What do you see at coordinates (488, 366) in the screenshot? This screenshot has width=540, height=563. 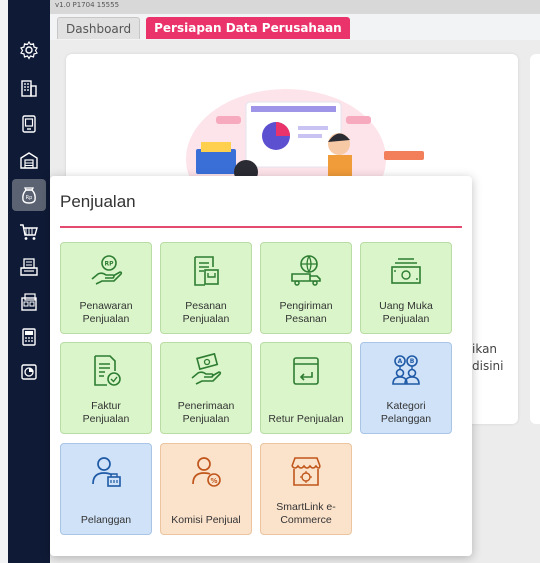 I see `bg-text-2: disini` at bounding box center [488, 366].